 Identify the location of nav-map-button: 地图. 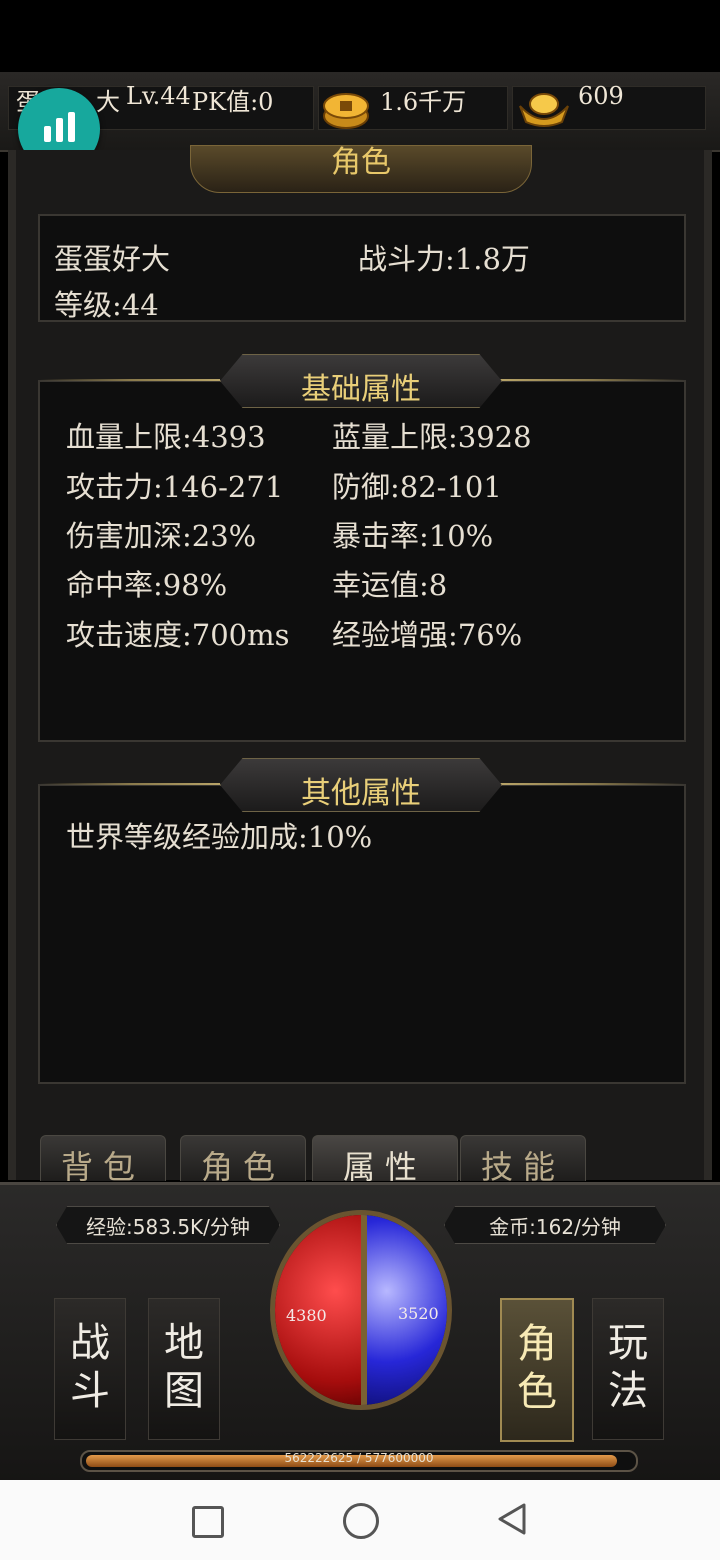
(184, 1369).